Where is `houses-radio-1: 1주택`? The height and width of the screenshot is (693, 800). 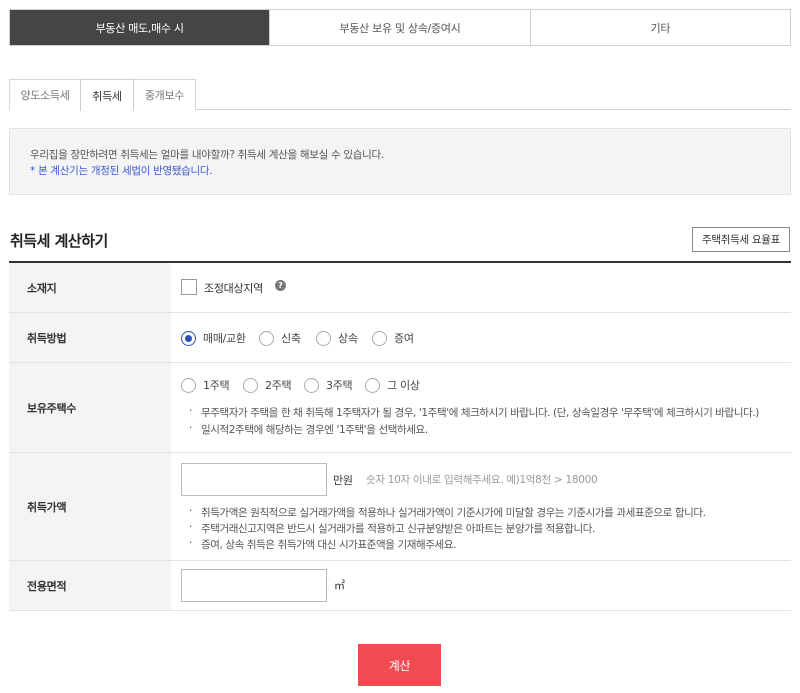
houses-radio-1: 1주택 is located at coordinates (205, 385).